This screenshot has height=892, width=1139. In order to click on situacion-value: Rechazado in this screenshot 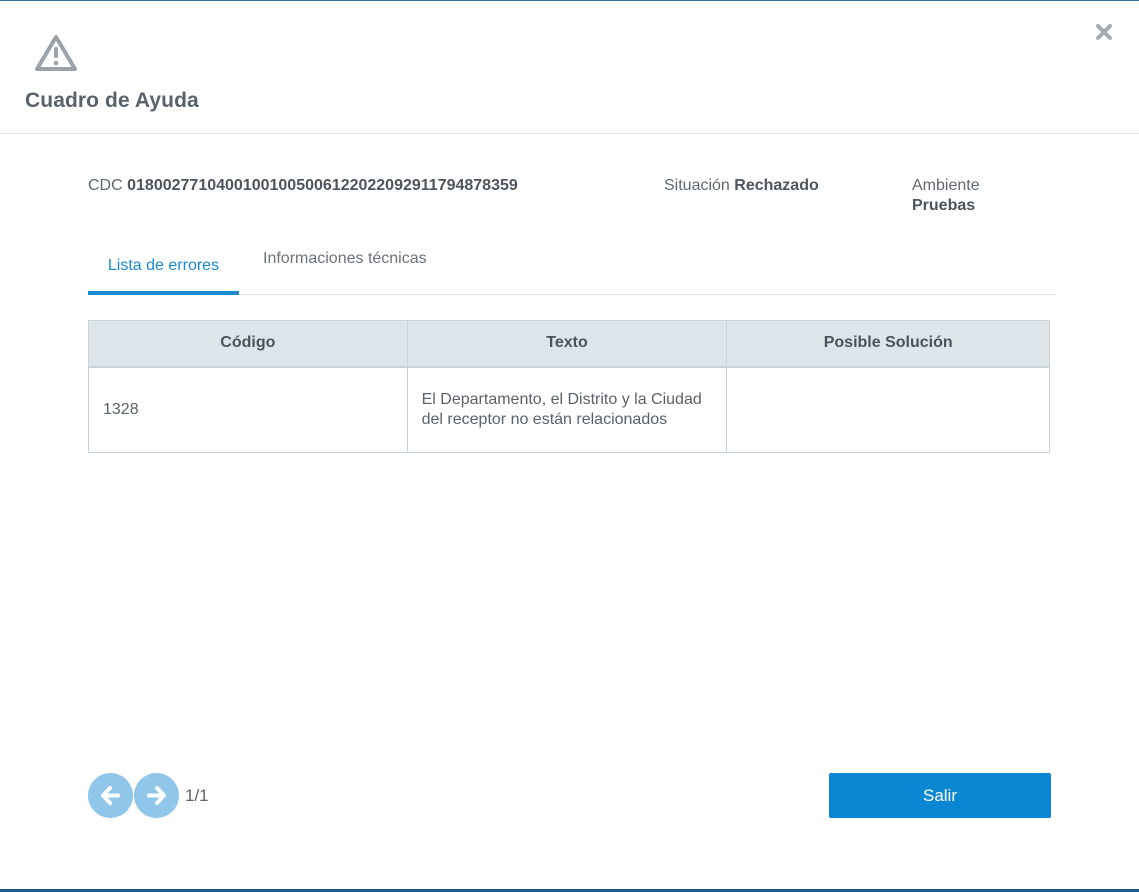, I will do `click(776, 185)`.